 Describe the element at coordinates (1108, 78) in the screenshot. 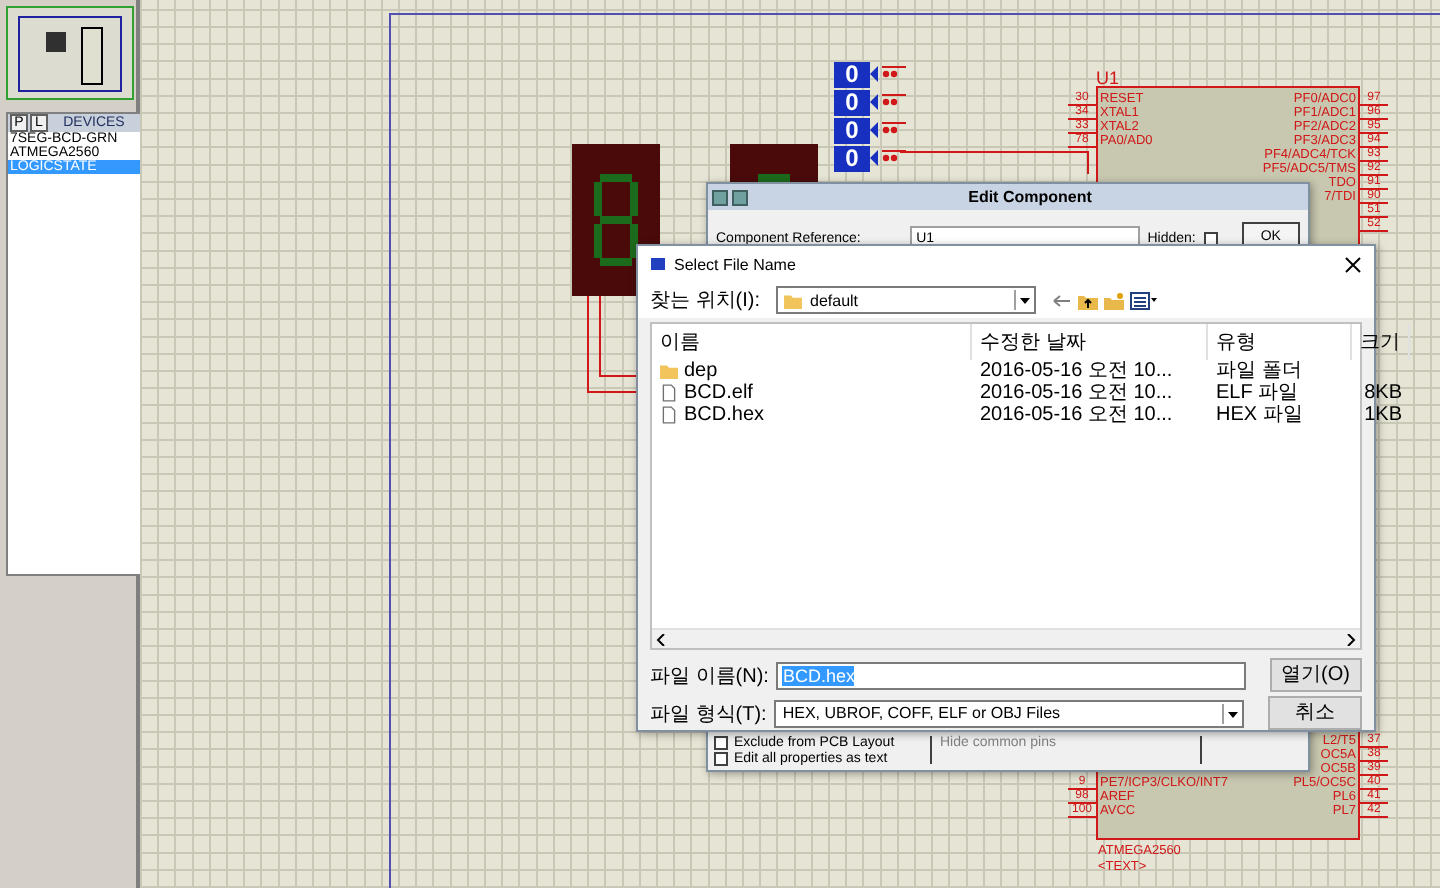

I see `component-reference: U1` at that location.